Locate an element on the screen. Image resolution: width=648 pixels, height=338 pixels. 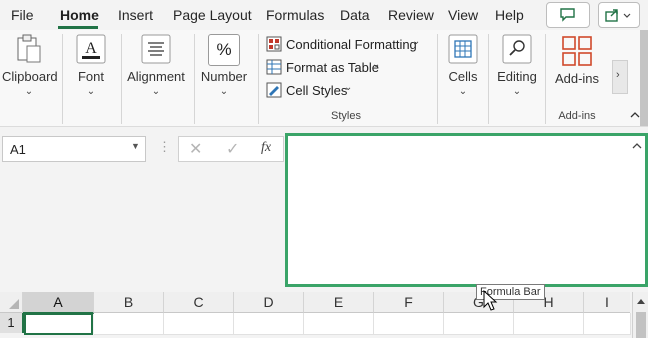
align-icon is located at coordinates (156, 49).